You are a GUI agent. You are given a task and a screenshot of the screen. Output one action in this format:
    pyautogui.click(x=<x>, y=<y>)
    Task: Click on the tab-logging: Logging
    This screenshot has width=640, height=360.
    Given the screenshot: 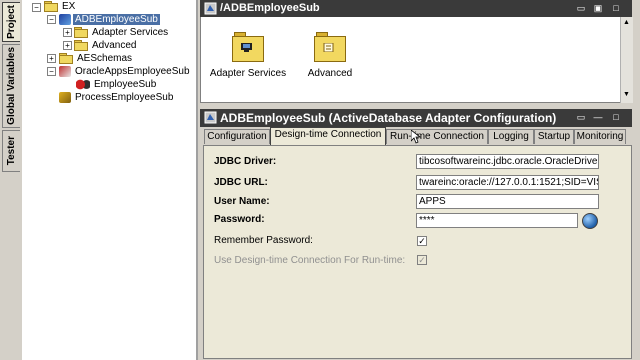 What is the action you would take?
    pyautogui.click(x=511, y=136)
    